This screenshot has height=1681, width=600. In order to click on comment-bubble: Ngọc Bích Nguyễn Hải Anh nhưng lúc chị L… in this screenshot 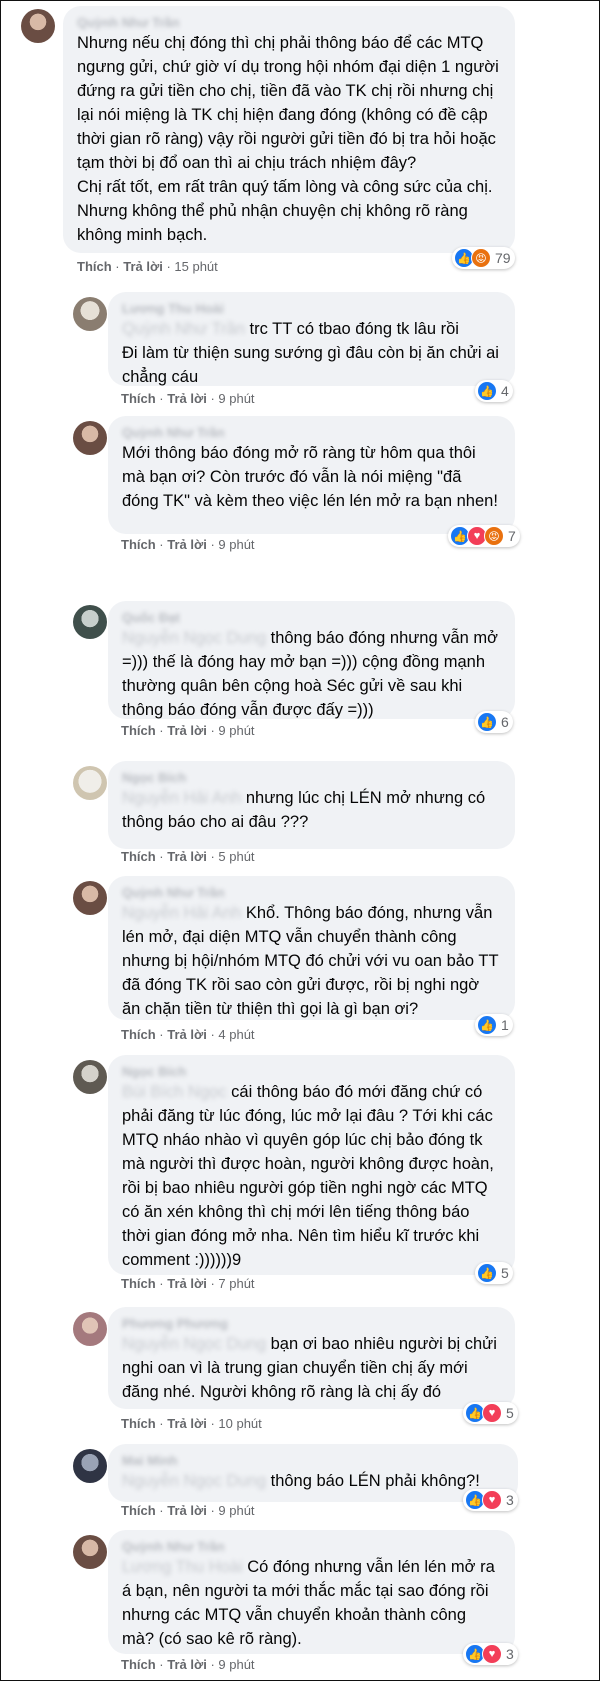, I will do `click(311, 805)`.